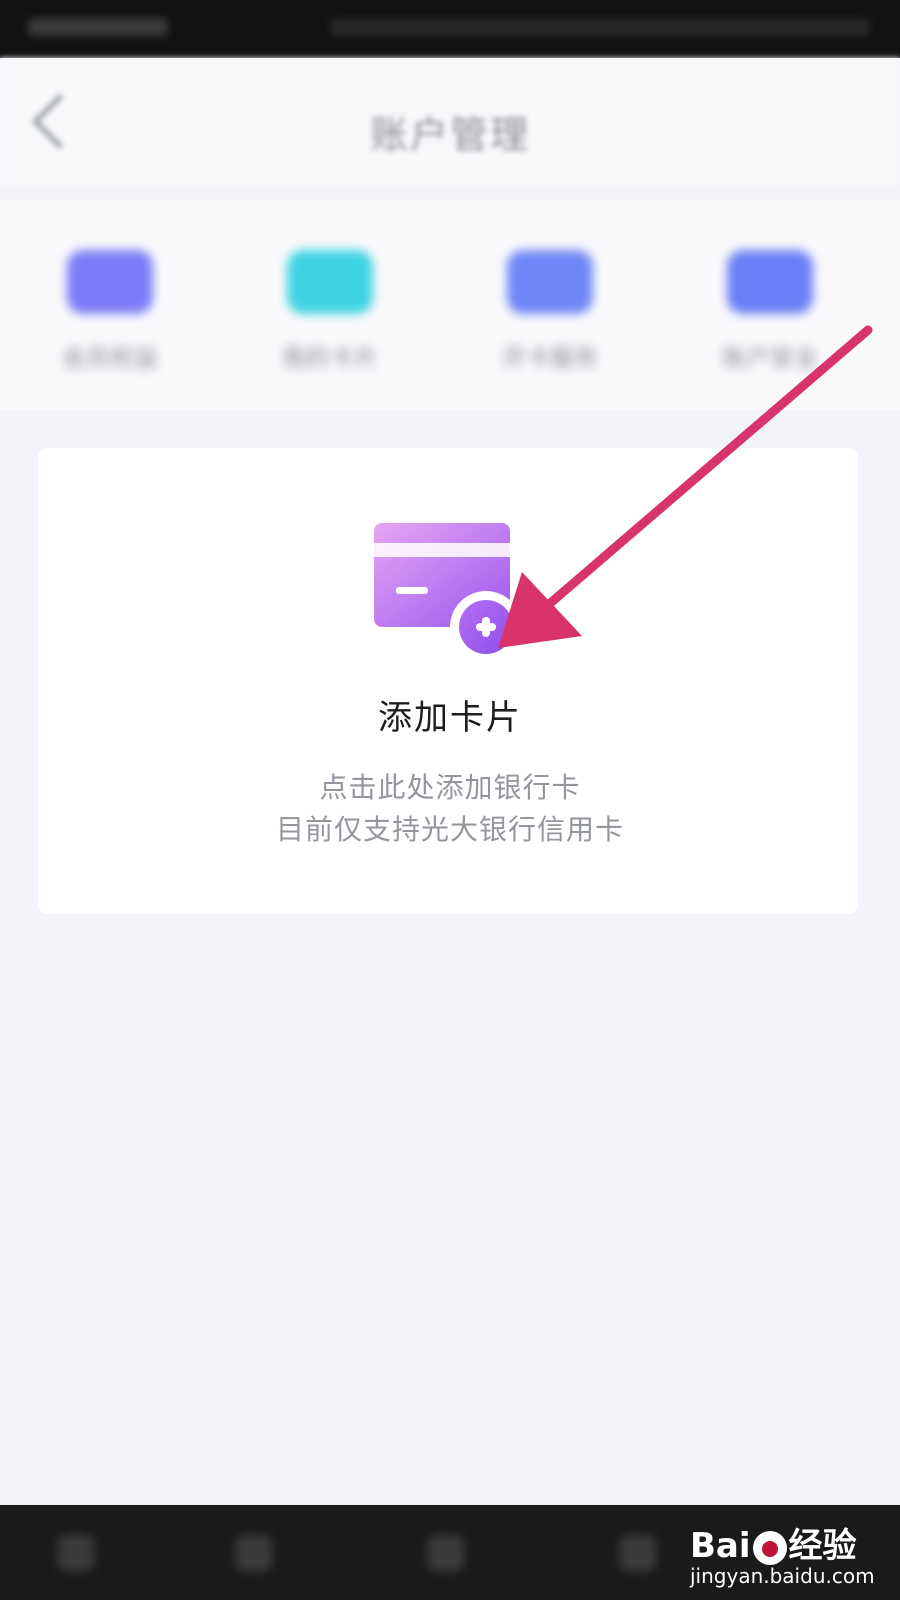 This screenshot has height=1600, width=900. I want to click on quick-action-1: 我的卡片, so click(330, 305).